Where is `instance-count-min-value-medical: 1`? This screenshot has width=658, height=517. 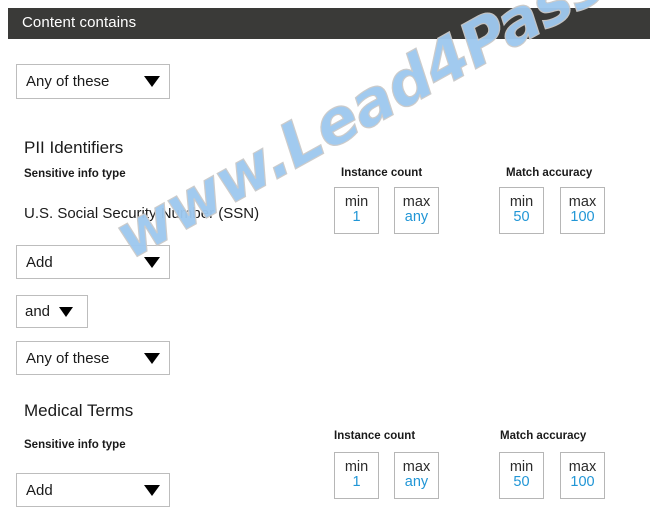
instance-count-min-value-medical: 1 is located at coordinates (356, 482).